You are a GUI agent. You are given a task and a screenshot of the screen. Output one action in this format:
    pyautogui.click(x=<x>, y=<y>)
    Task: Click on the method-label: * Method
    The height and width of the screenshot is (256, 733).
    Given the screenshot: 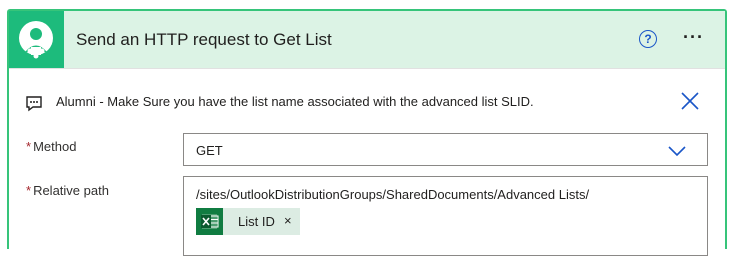 What is the action you would take?
    pyautogui.click(x=51, y=146)
    